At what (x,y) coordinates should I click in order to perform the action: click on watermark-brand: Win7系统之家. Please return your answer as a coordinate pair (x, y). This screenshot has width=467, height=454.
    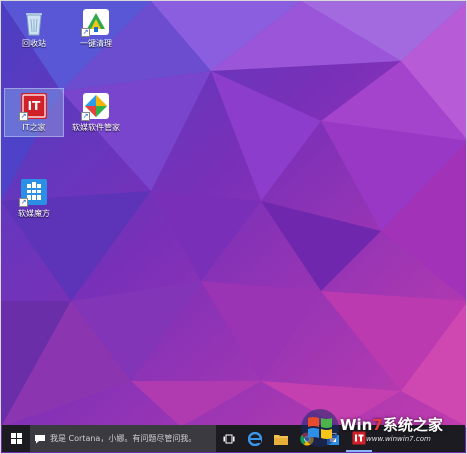
    Looking at the image, I should click on (391, 424).